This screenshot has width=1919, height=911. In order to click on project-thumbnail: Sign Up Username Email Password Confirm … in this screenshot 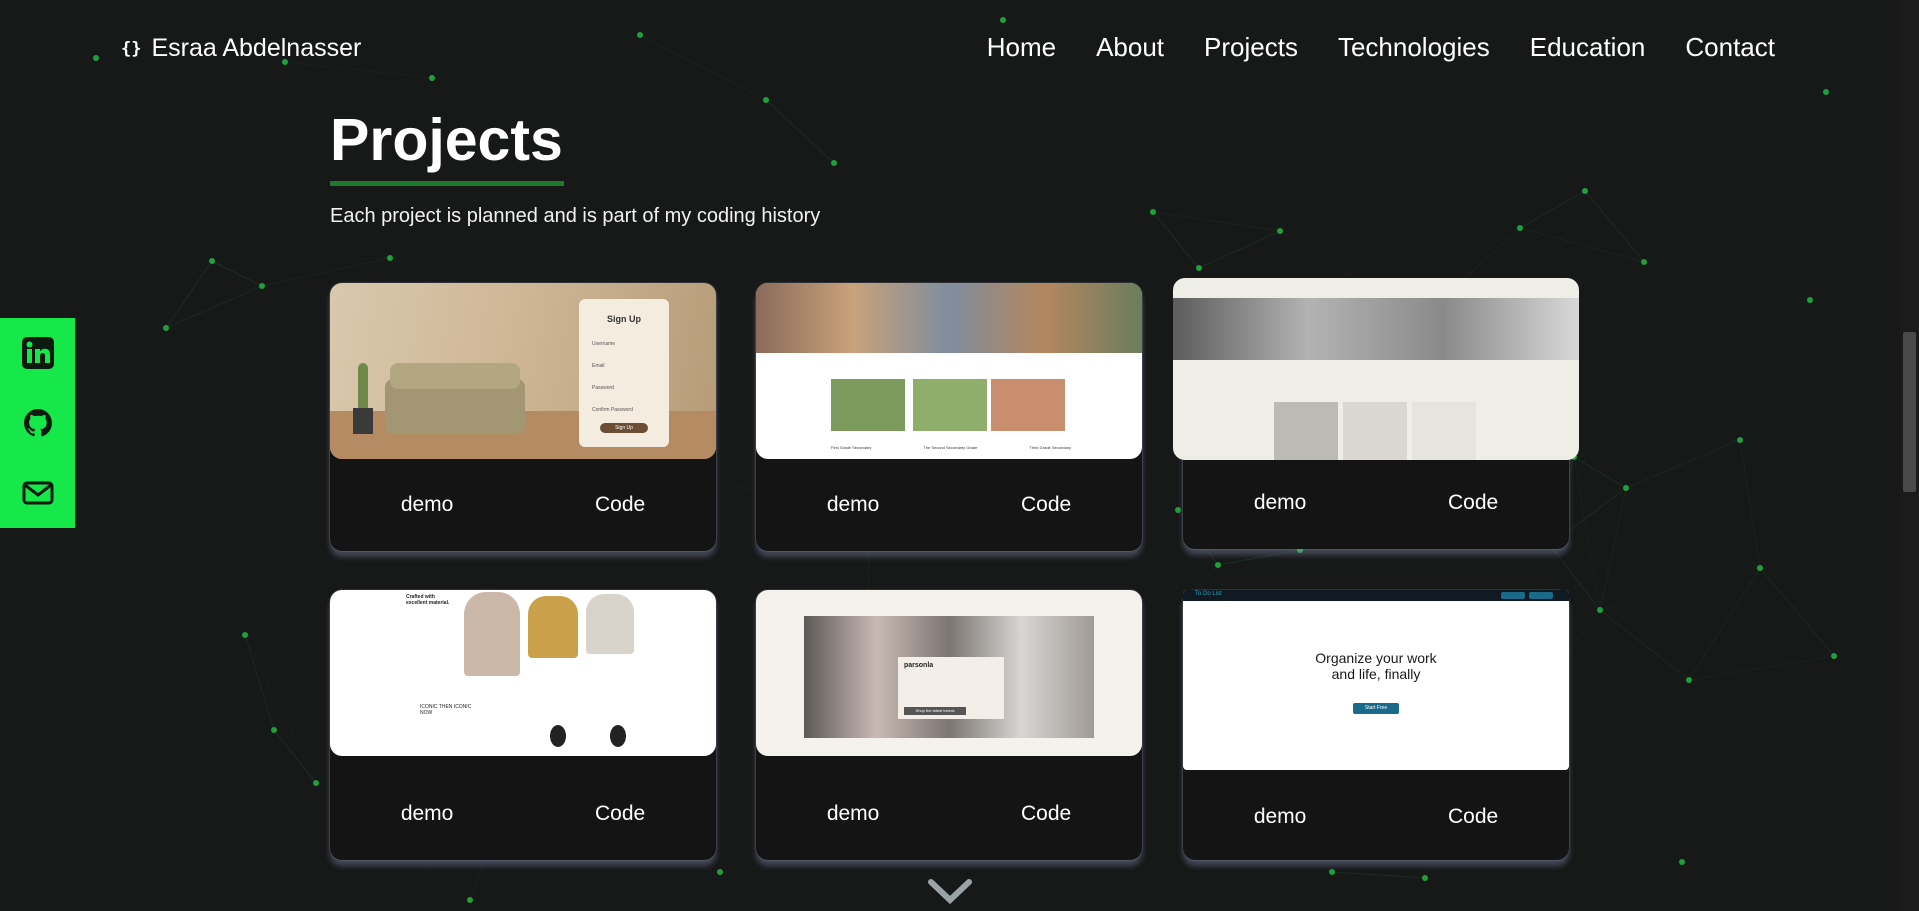, I will do `click(523, 371)`.